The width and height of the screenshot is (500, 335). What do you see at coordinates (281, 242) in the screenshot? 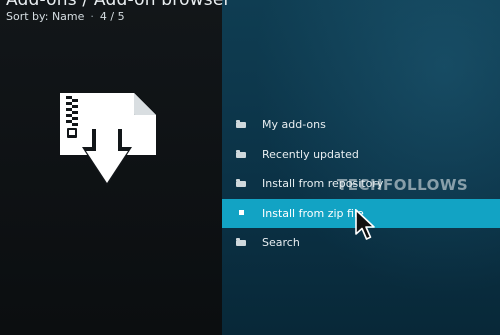
I see `menu-item-label: Search` at bounding box center [281, 242].